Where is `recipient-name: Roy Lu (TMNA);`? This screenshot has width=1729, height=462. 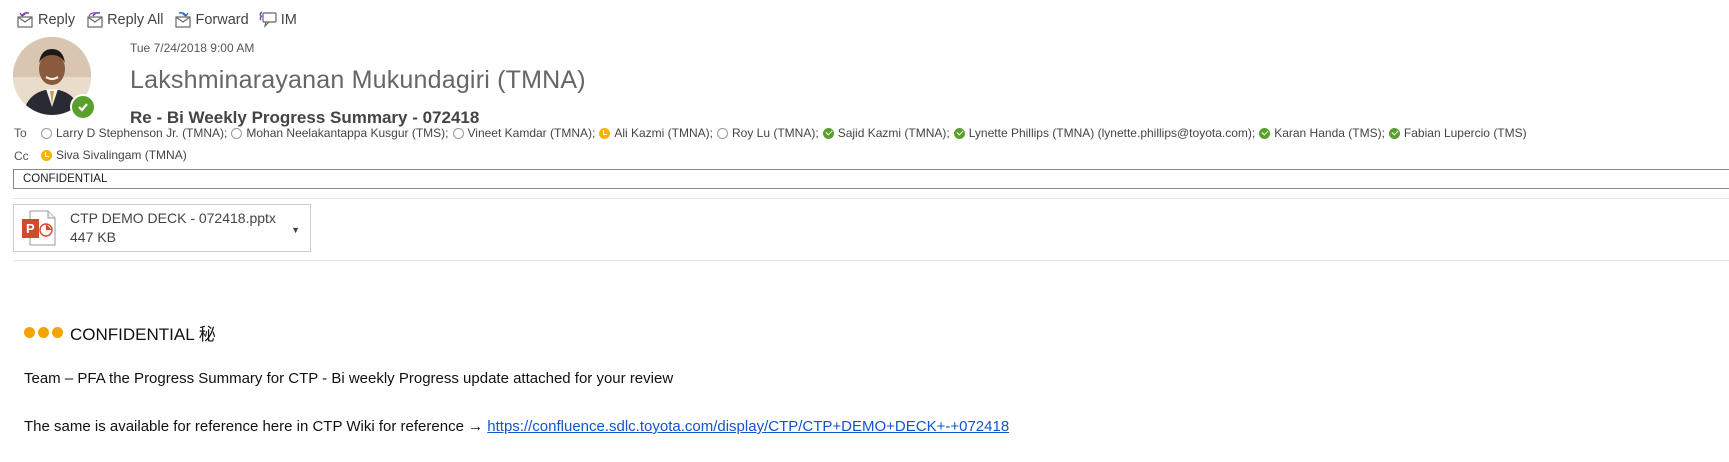 recipient-name: Roy Lu (TMNA); is located at coordinates (775, 133).